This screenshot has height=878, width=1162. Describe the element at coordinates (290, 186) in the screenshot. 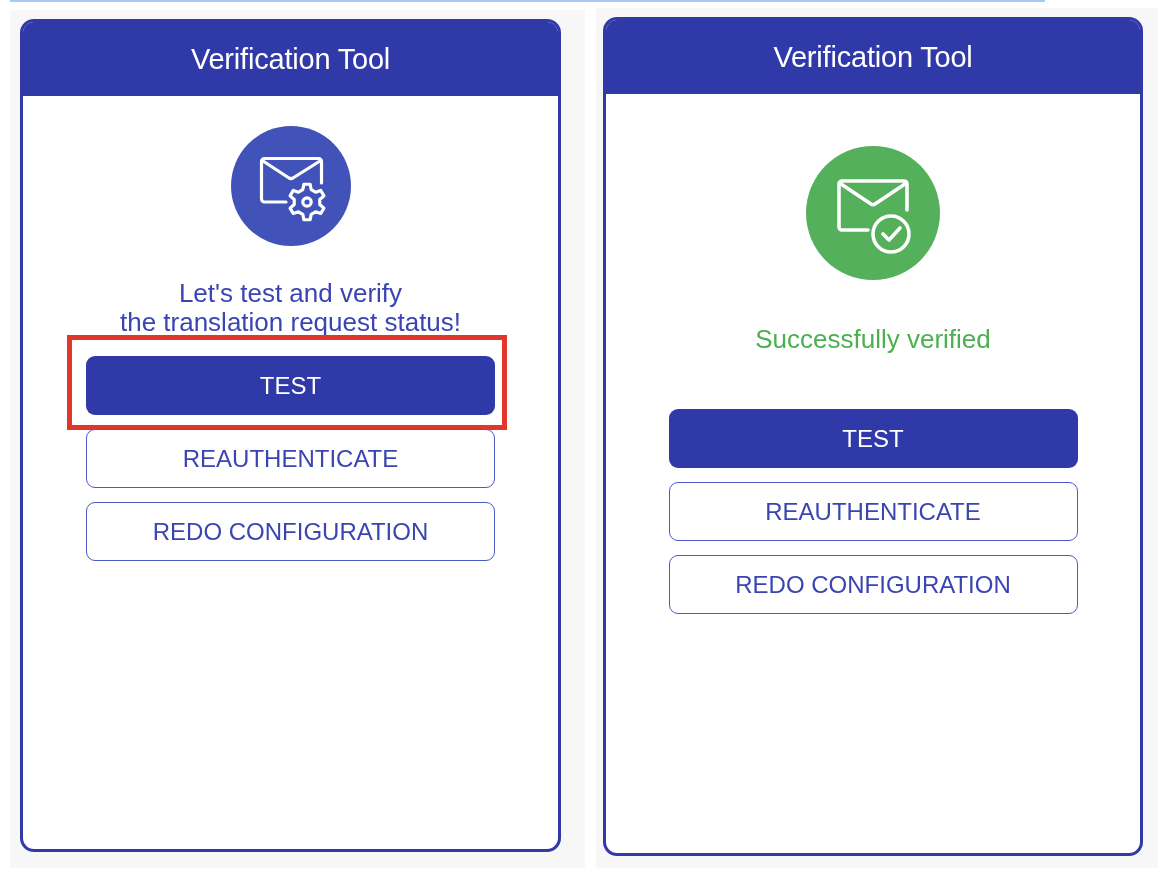

I see `envelope-gear-icon` at that location.